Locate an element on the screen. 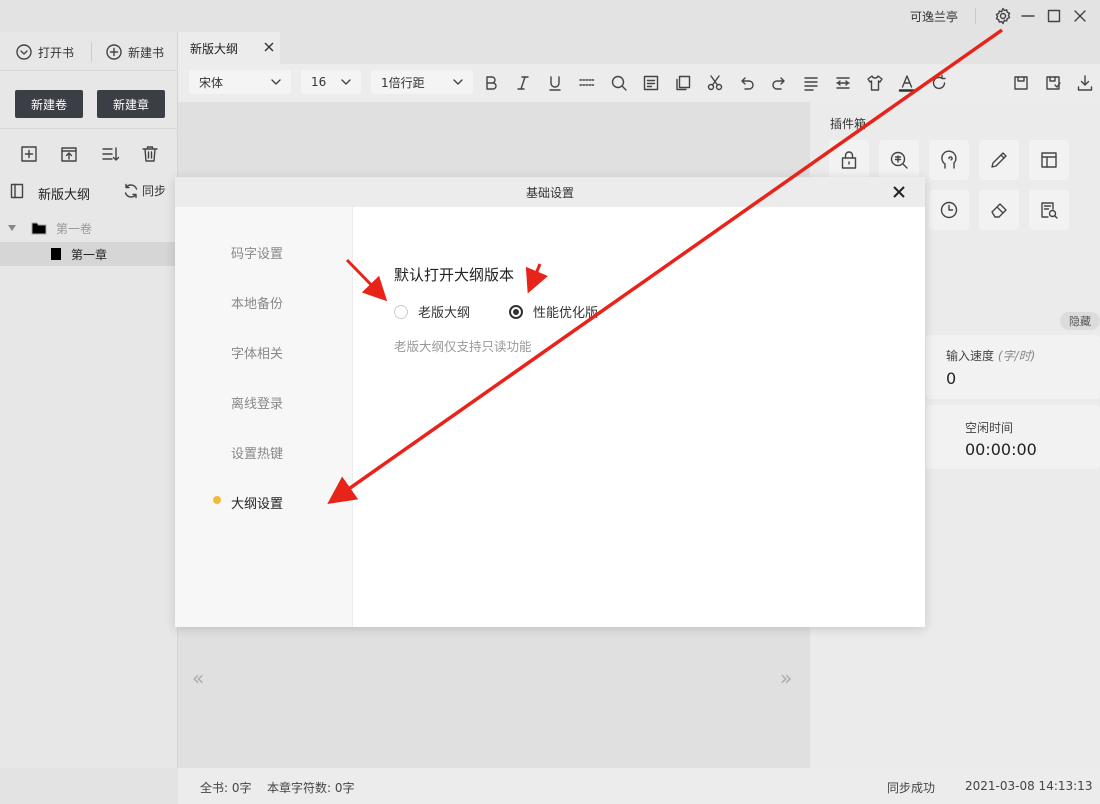  idle-label: 空闲时间 is located at coordinates (989, 428).